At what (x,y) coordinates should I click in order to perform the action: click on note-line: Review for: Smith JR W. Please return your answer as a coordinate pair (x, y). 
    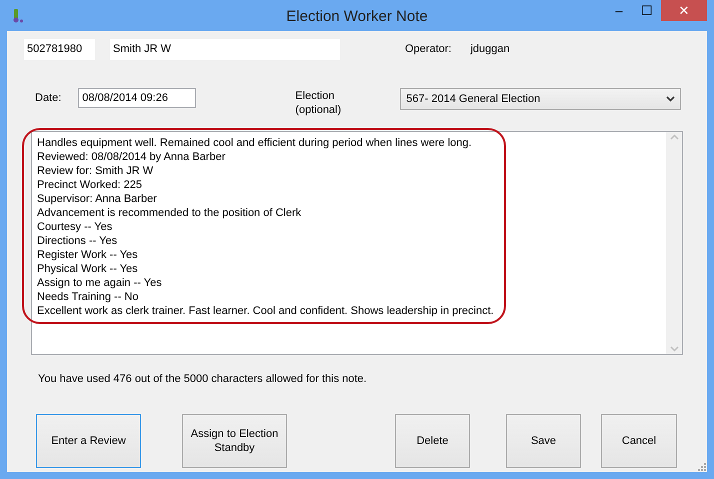
    Looking at the image, I should click on (95, 171).